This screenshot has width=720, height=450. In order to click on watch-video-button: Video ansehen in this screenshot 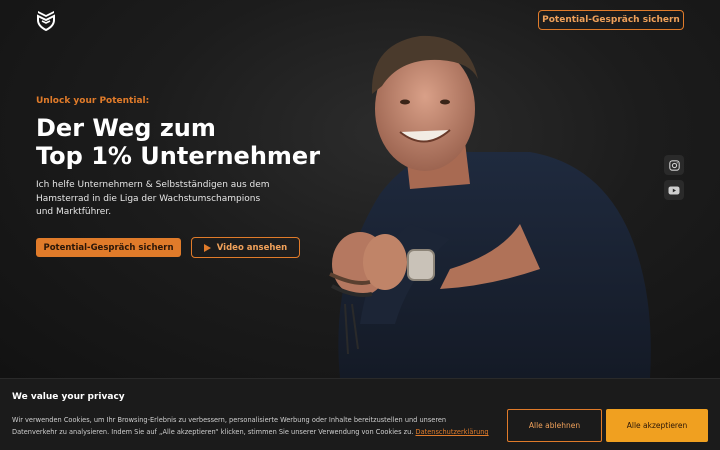, I will do `click(245, 247)`.